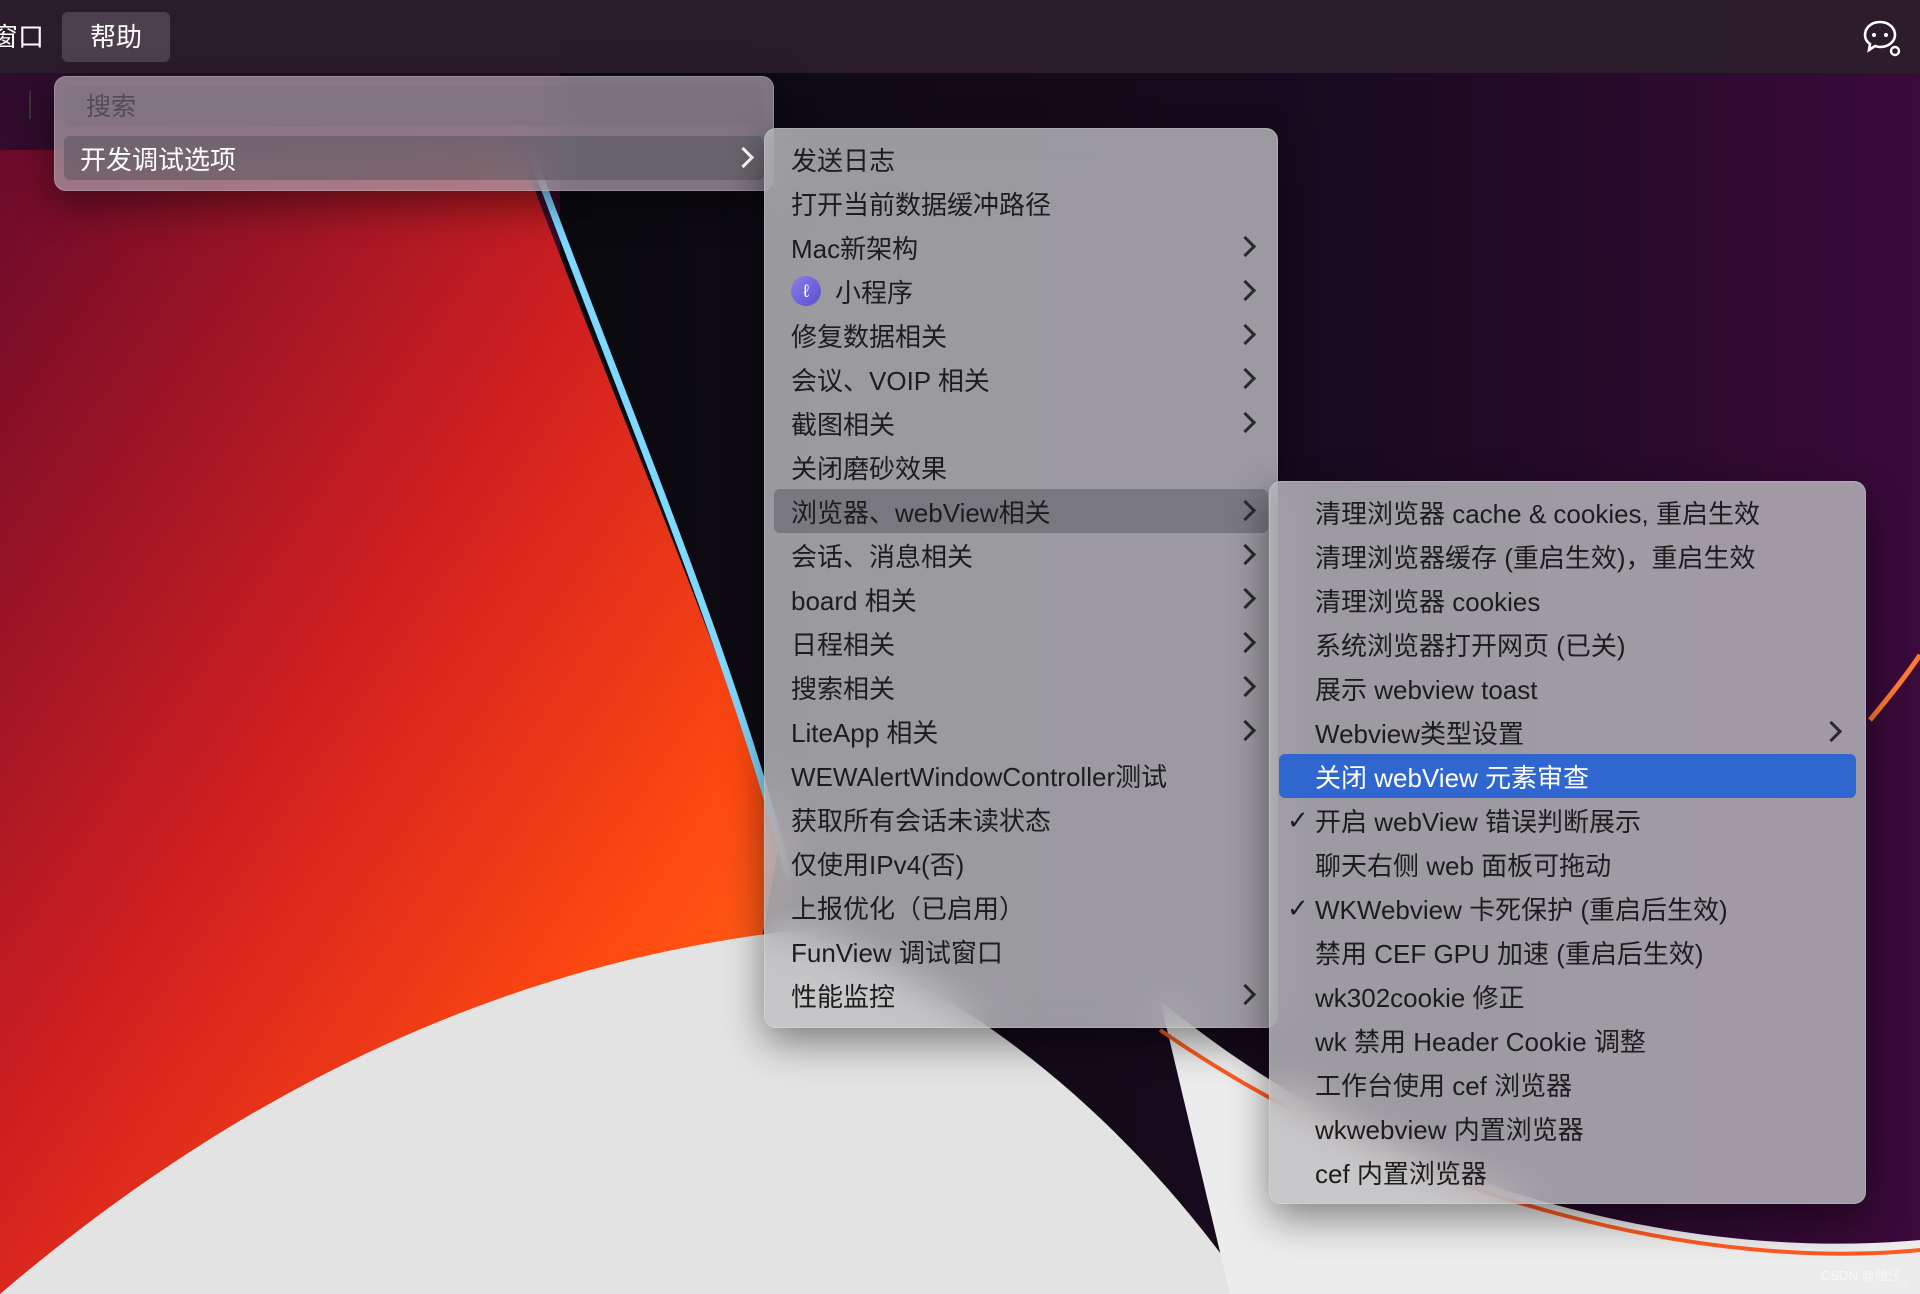 The width and height of the screenshot is (1920, 1294). What do you see at coordinates (1864, 1275) in the screenshot?
I see `watermark: CSDN @旭仔_` at bounding box center [1864, 1275].